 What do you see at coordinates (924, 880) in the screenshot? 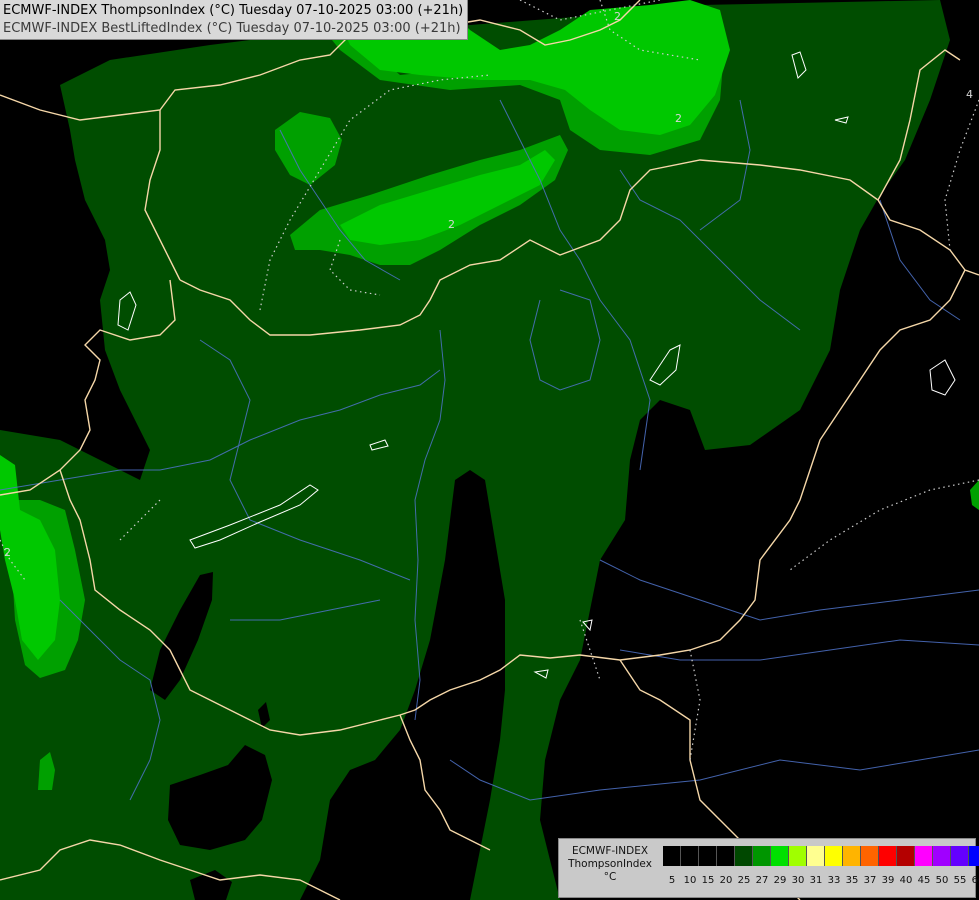
I see `legend-tick-label: 45` at bounding box center [924, 880].